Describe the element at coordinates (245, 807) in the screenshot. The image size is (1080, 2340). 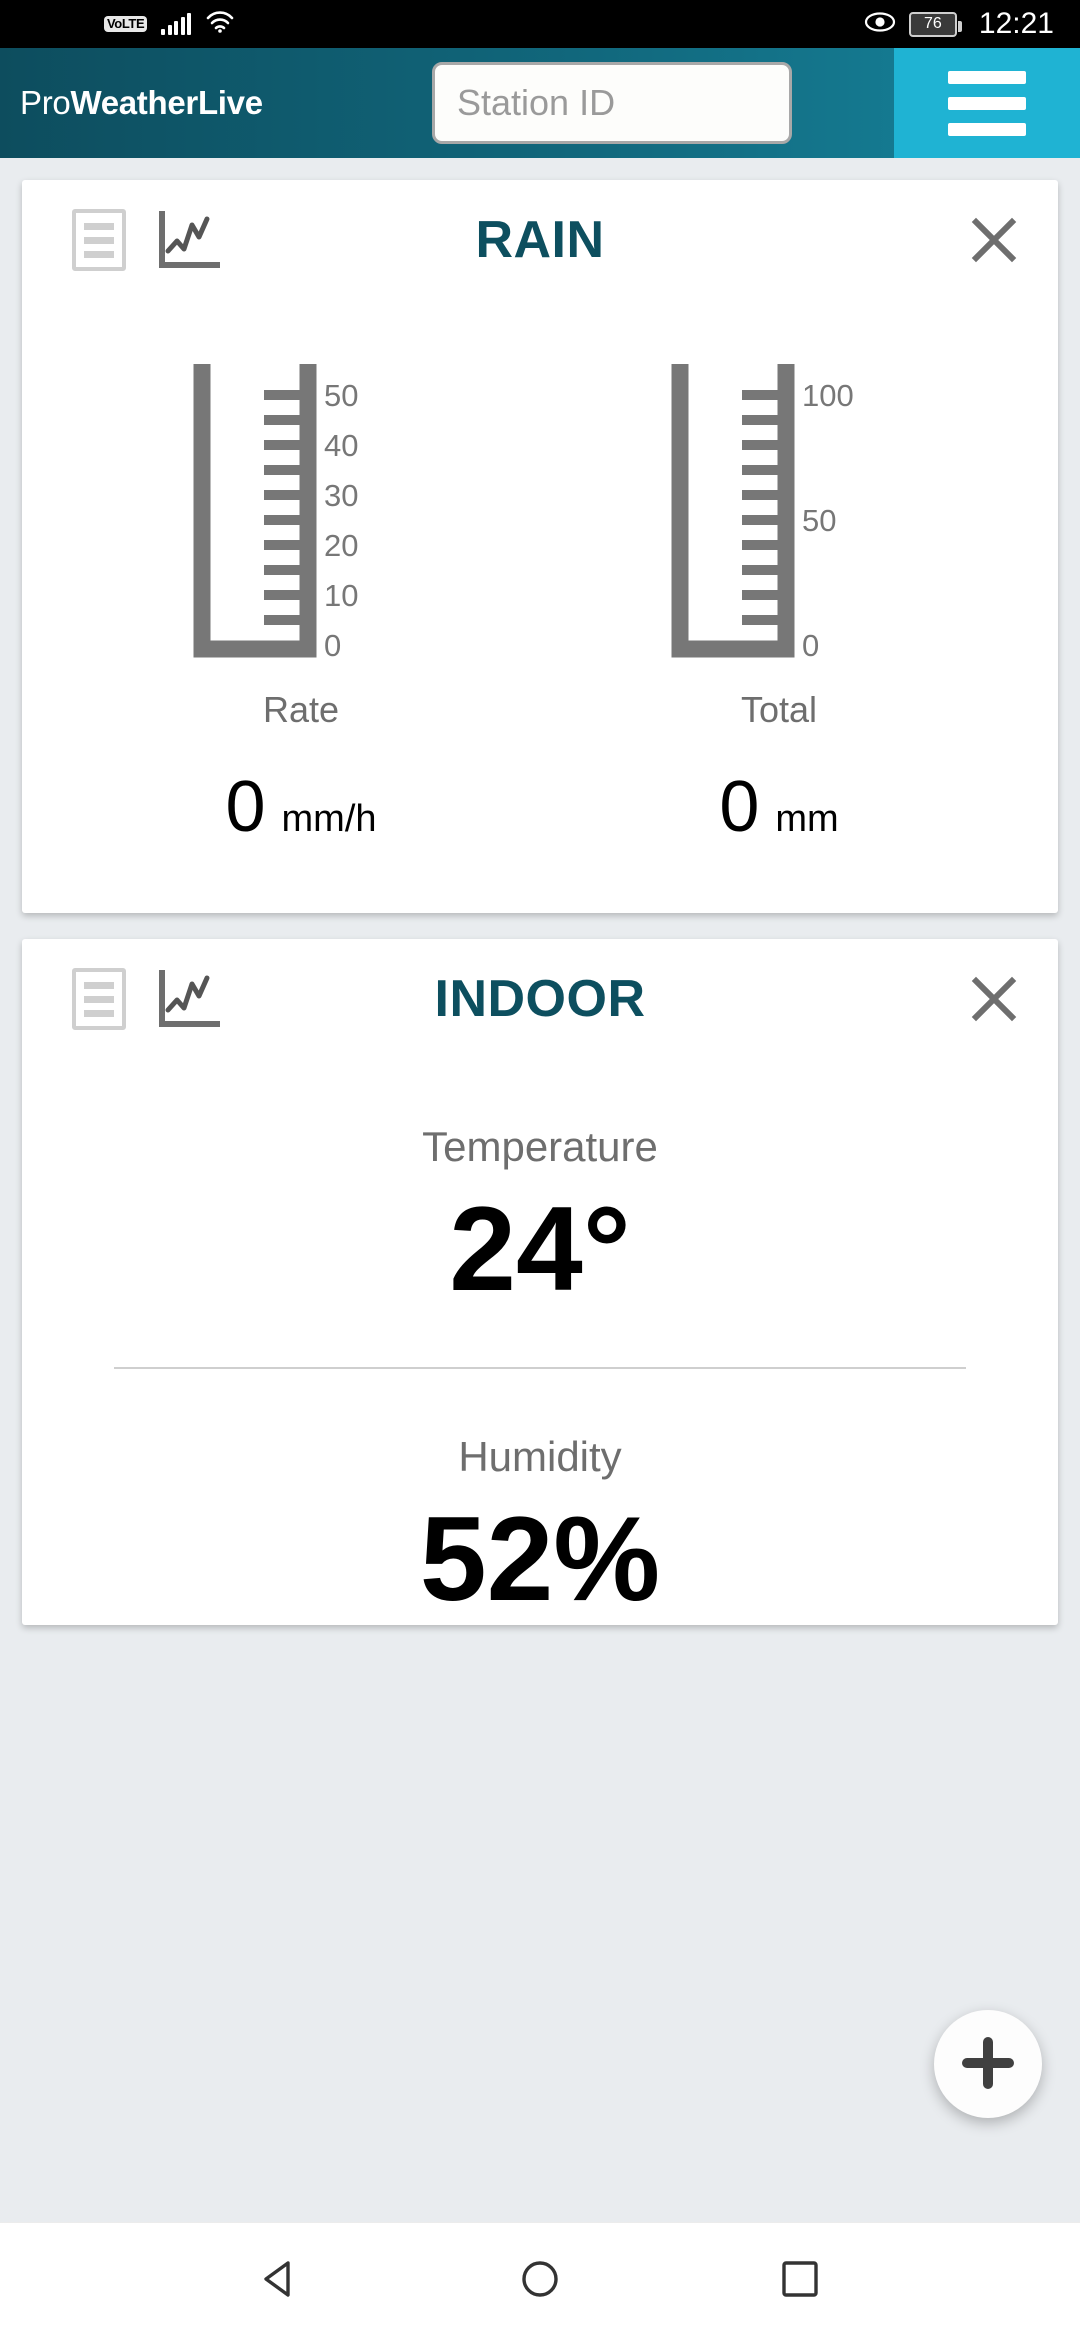
I see `rate-value: 0` at that location.